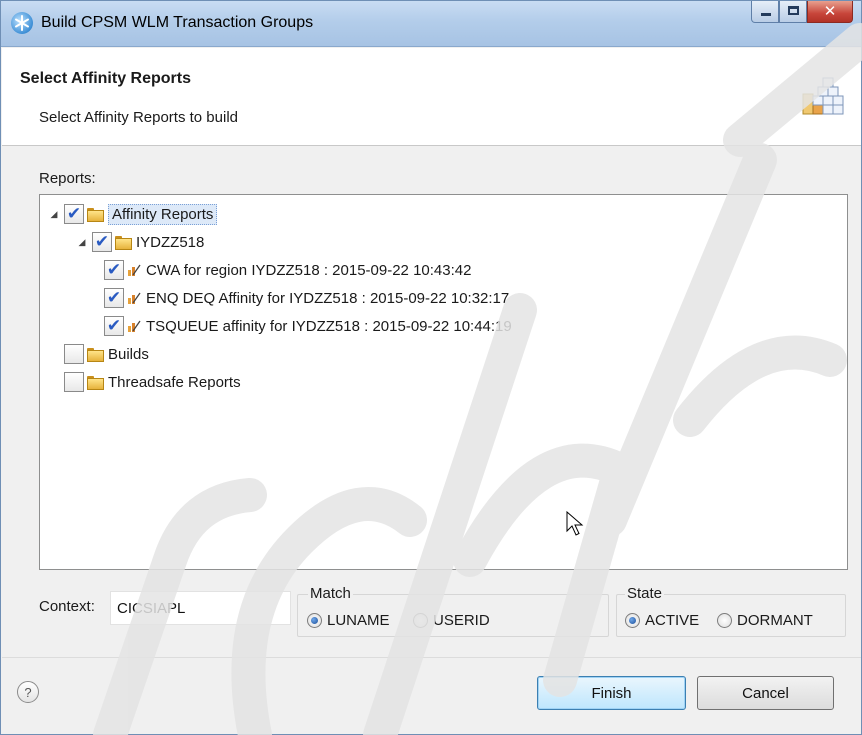 Image resolution: width=862 pixels, height=735 pixels. What do you see at coordinates (575, 523) in the screenshot?
I see `mouse-cursor-icon` at bounding box center [575, 523].